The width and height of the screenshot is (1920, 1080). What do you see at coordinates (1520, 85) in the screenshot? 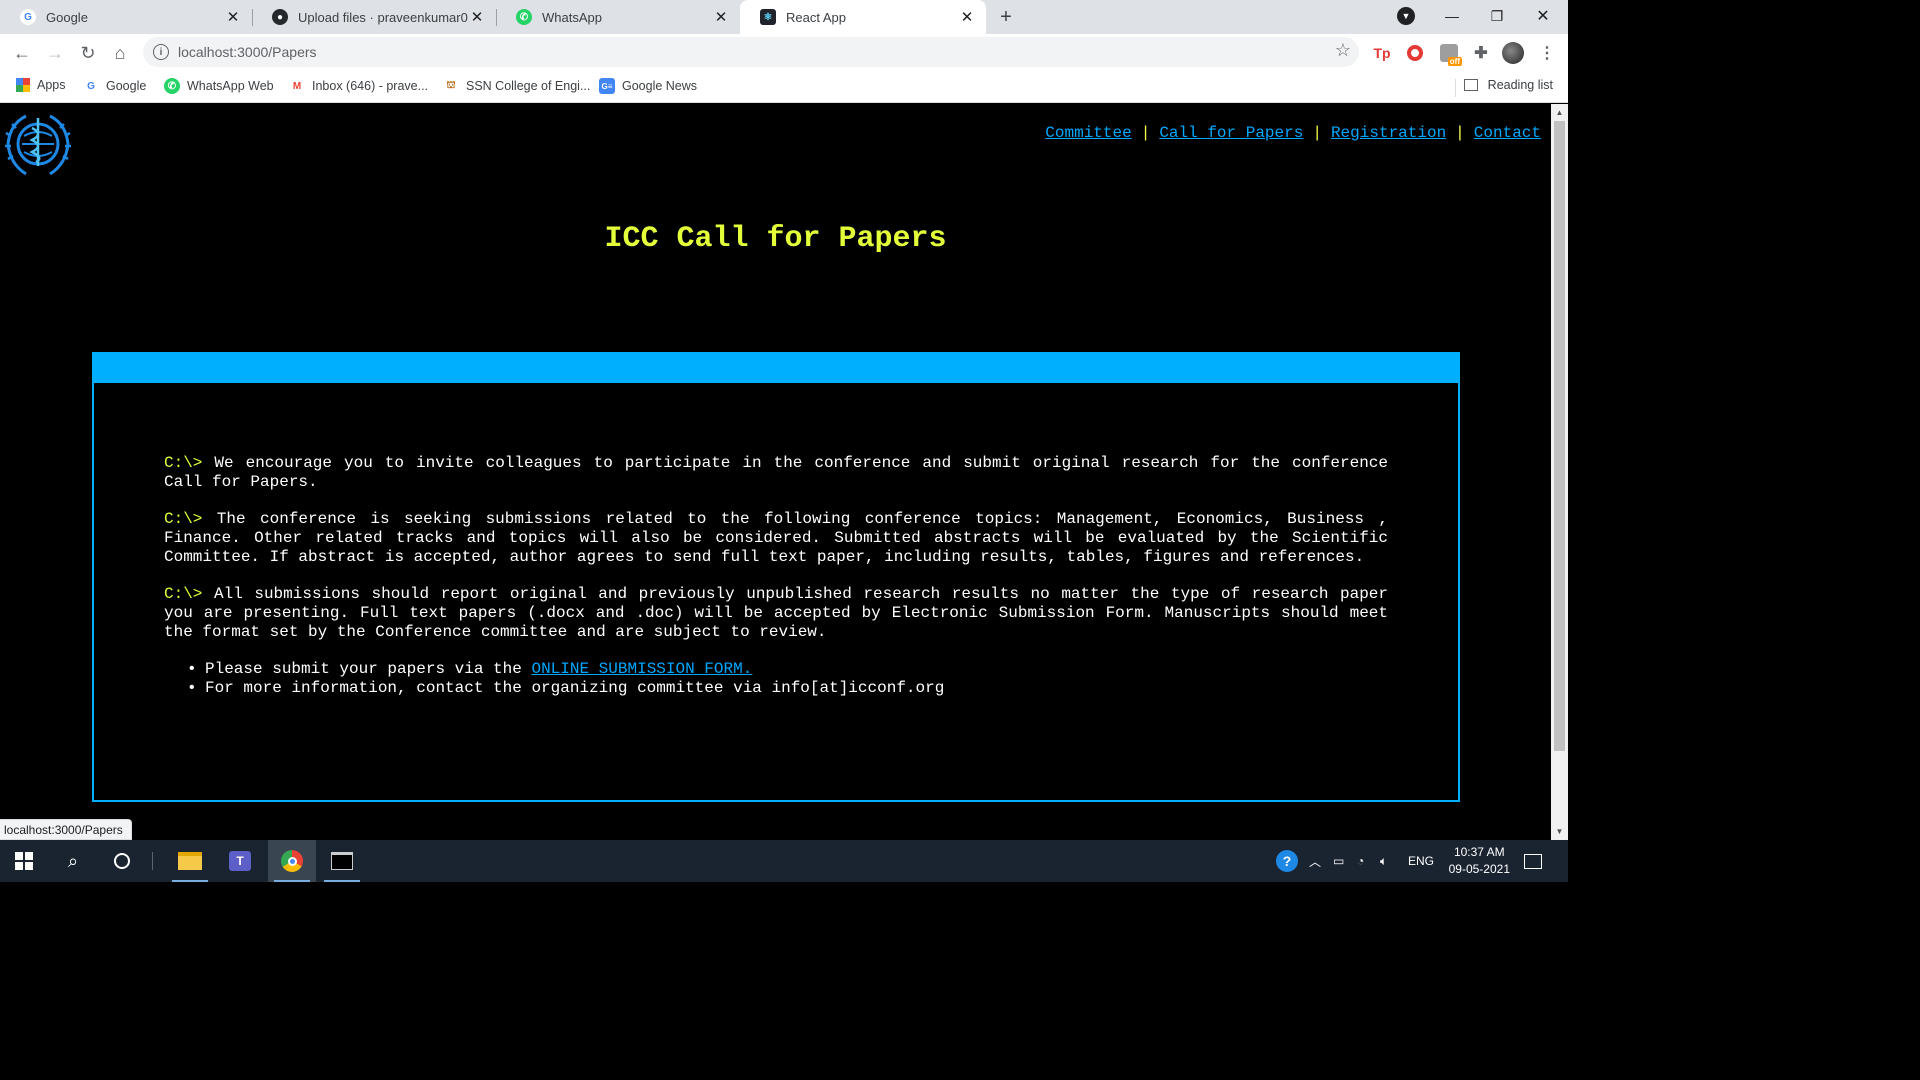
I see `reading-list-label: Reading list` at bounding box center [1520, 85].